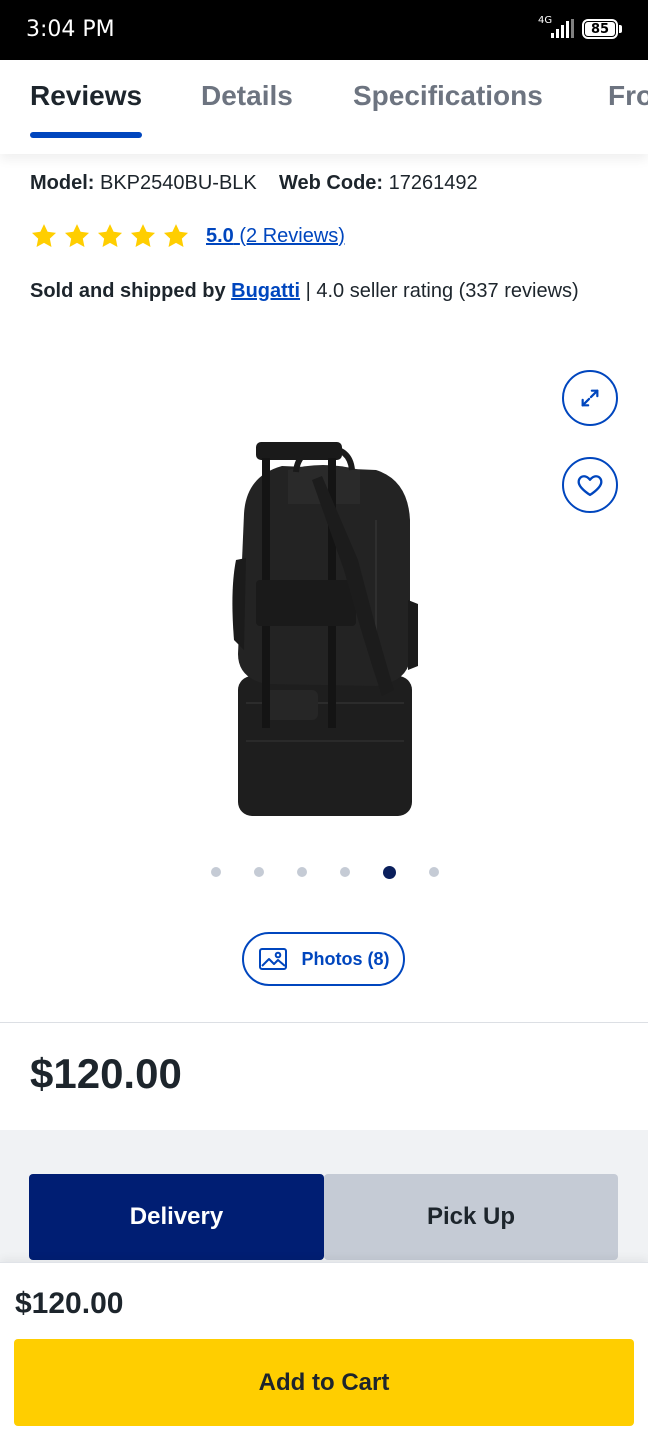  What do you see at coordinates (265, 291) in the screenshot?
I see `seller-link: Bugatti` at bounding box center [265, 291].